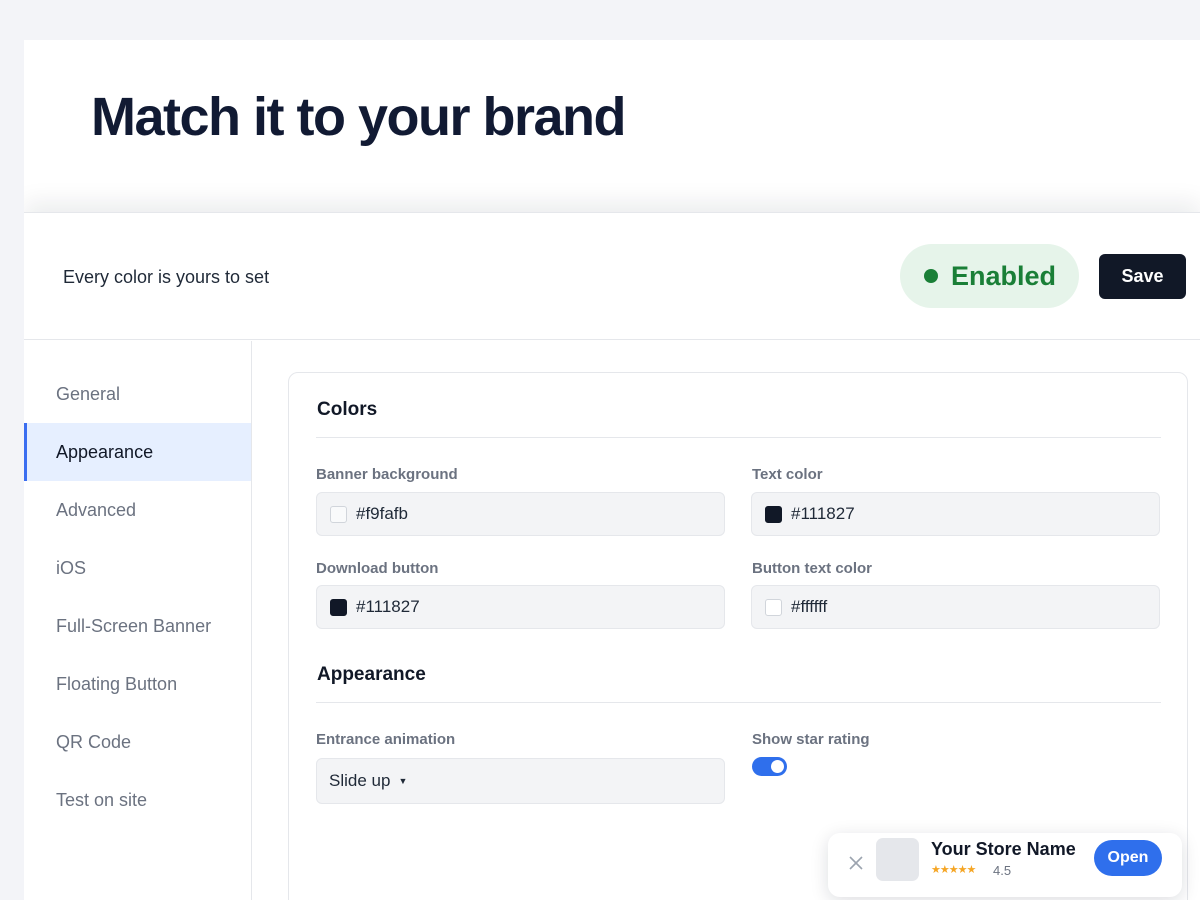 The height and width of the screenshot is (900, 1200). What do you see at coordinates (137, 568) in the screenshot?
I see `sidebar-item-ios: iOS` at bounding box center [137, 568].